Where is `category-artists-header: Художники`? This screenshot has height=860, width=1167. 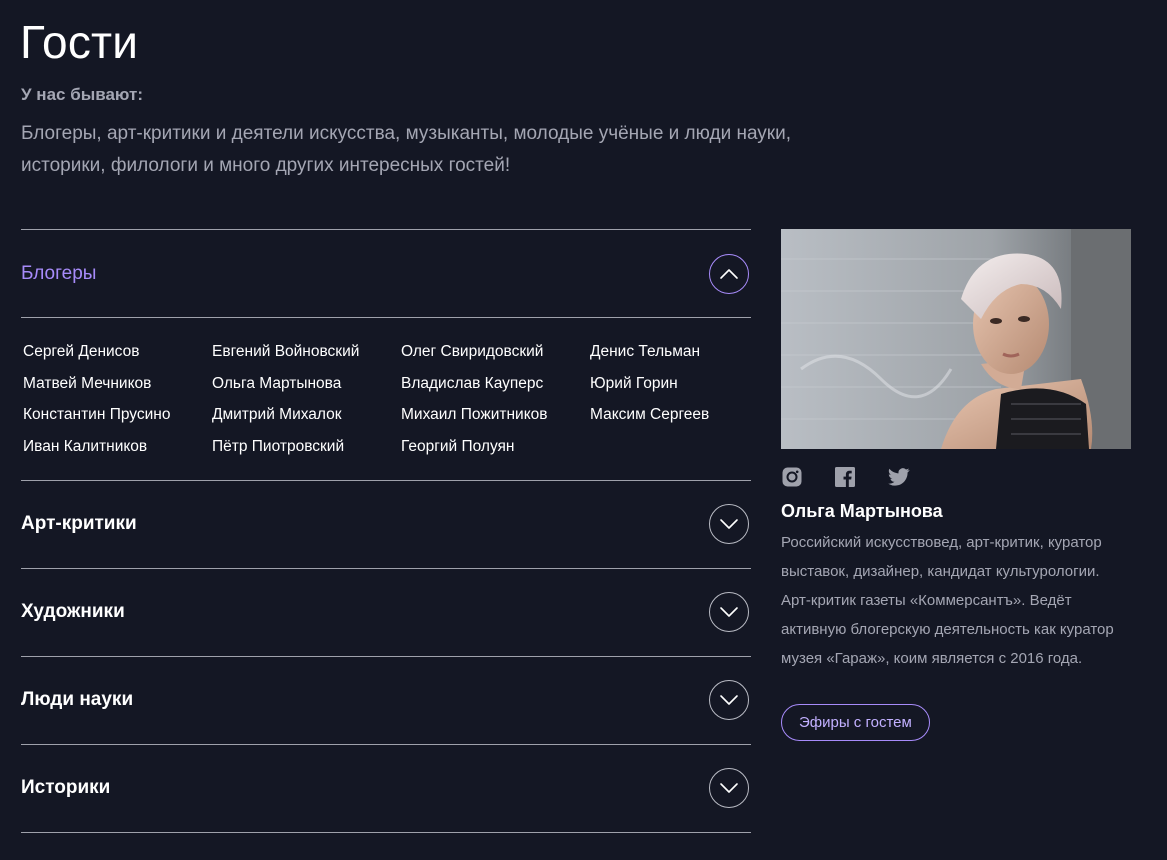
category-artists-header: Художники is located at coordinates (386, 612).